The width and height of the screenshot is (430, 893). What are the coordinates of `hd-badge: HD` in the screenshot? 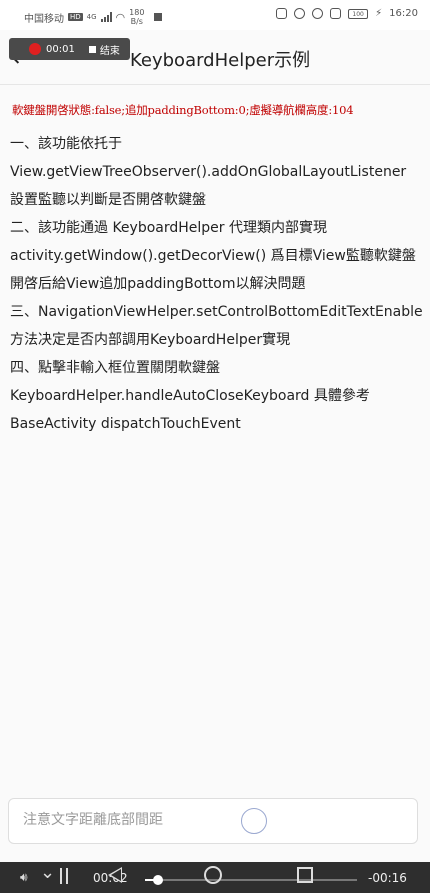 It's located at (75, 17).